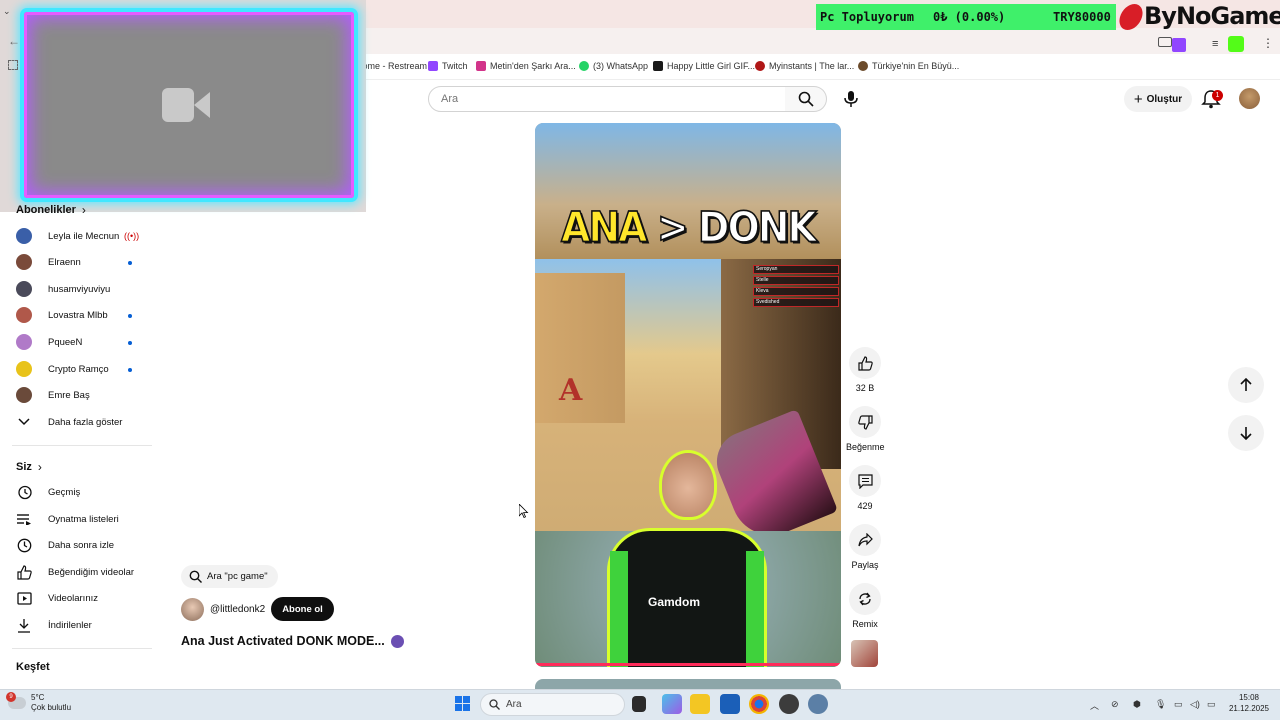 Image resolution: width=1280 pixels, height=720 pixels. I want to click on settings-gear-icon, so click(818, 704).